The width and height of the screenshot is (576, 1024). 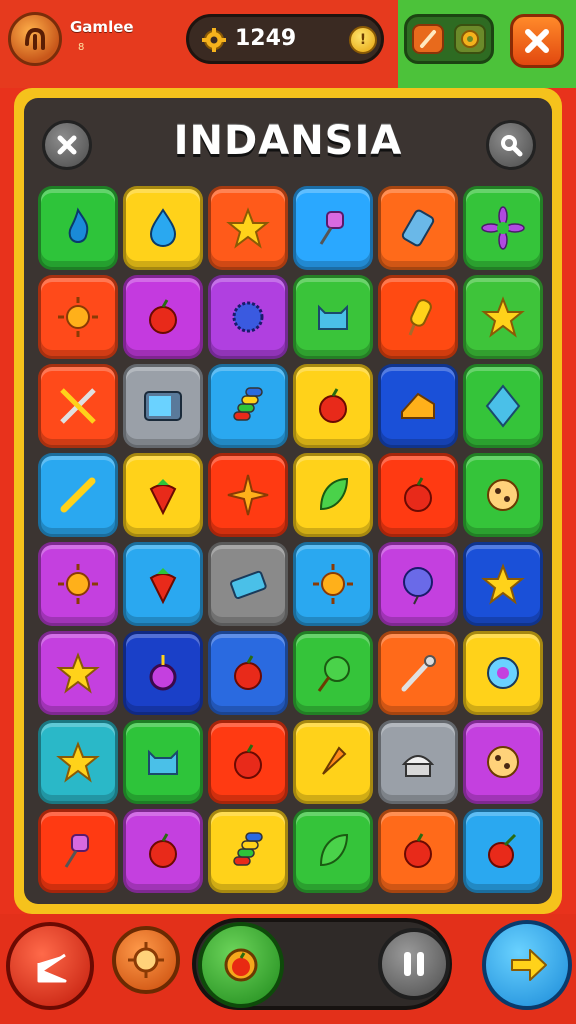 I want to click on search-icon, so click(x=512, y=146).